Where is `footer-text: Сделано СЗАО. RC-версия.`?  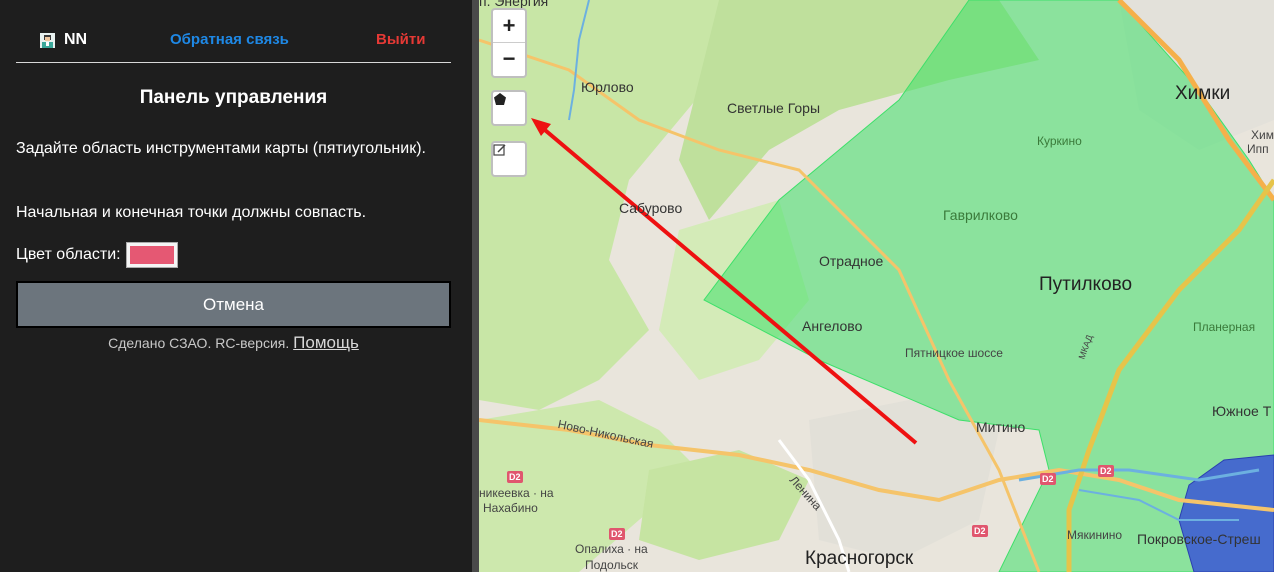 footer-text: Сделано СЗАО. RC-версия. is located at coordinates (199, 343).